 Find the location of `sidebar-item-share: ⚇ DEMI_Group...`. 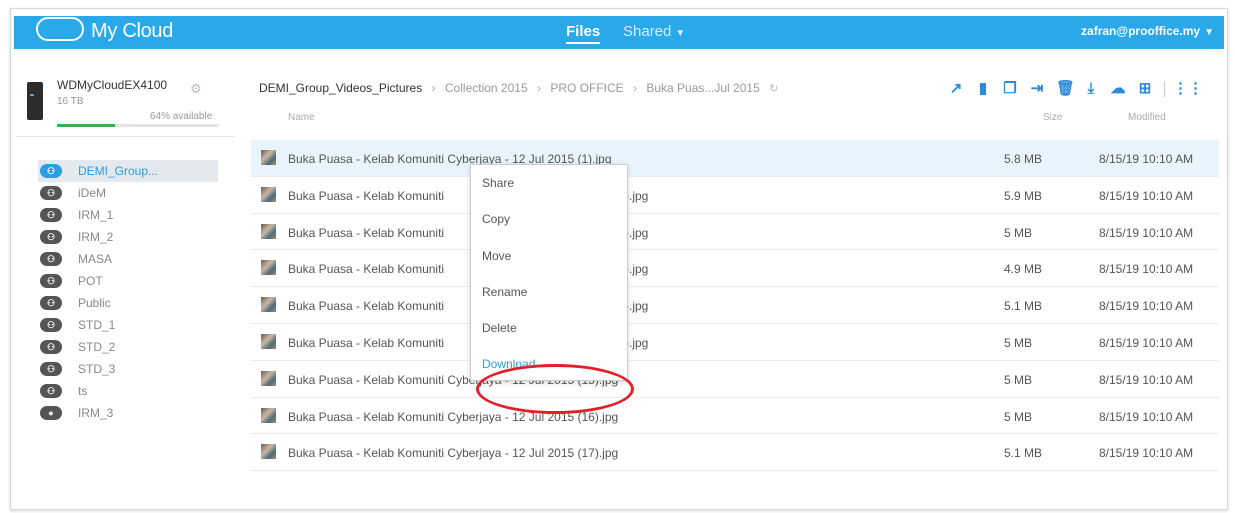

sidebar-item-share: ⚇ DEMI_Group... is located at coordinates (128, 171).